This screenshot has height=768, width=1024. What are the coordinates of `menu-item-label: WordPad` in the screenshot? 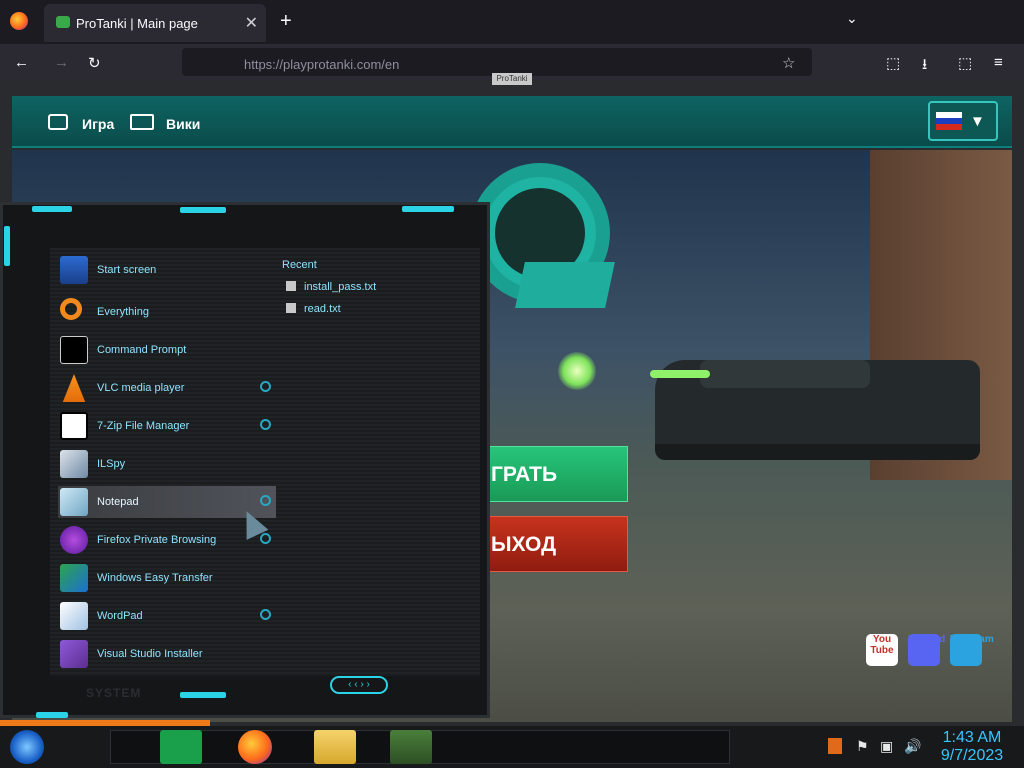 It's located at (120, 616).